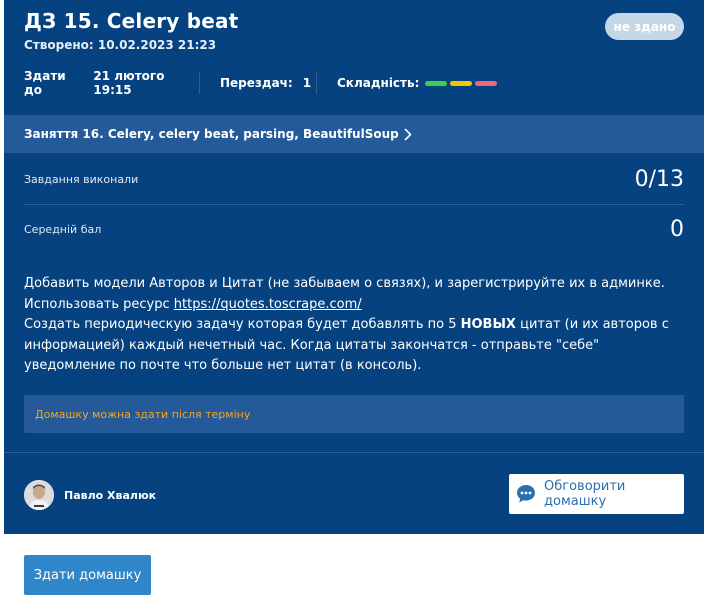  I want to click on difficulty-indicator, so click(461, 83).